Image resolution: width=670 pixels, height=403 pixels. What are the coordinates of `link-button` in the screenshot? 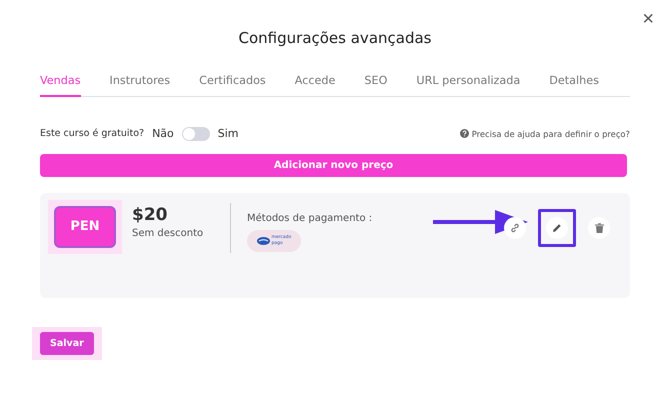 It's located at (515, 227).